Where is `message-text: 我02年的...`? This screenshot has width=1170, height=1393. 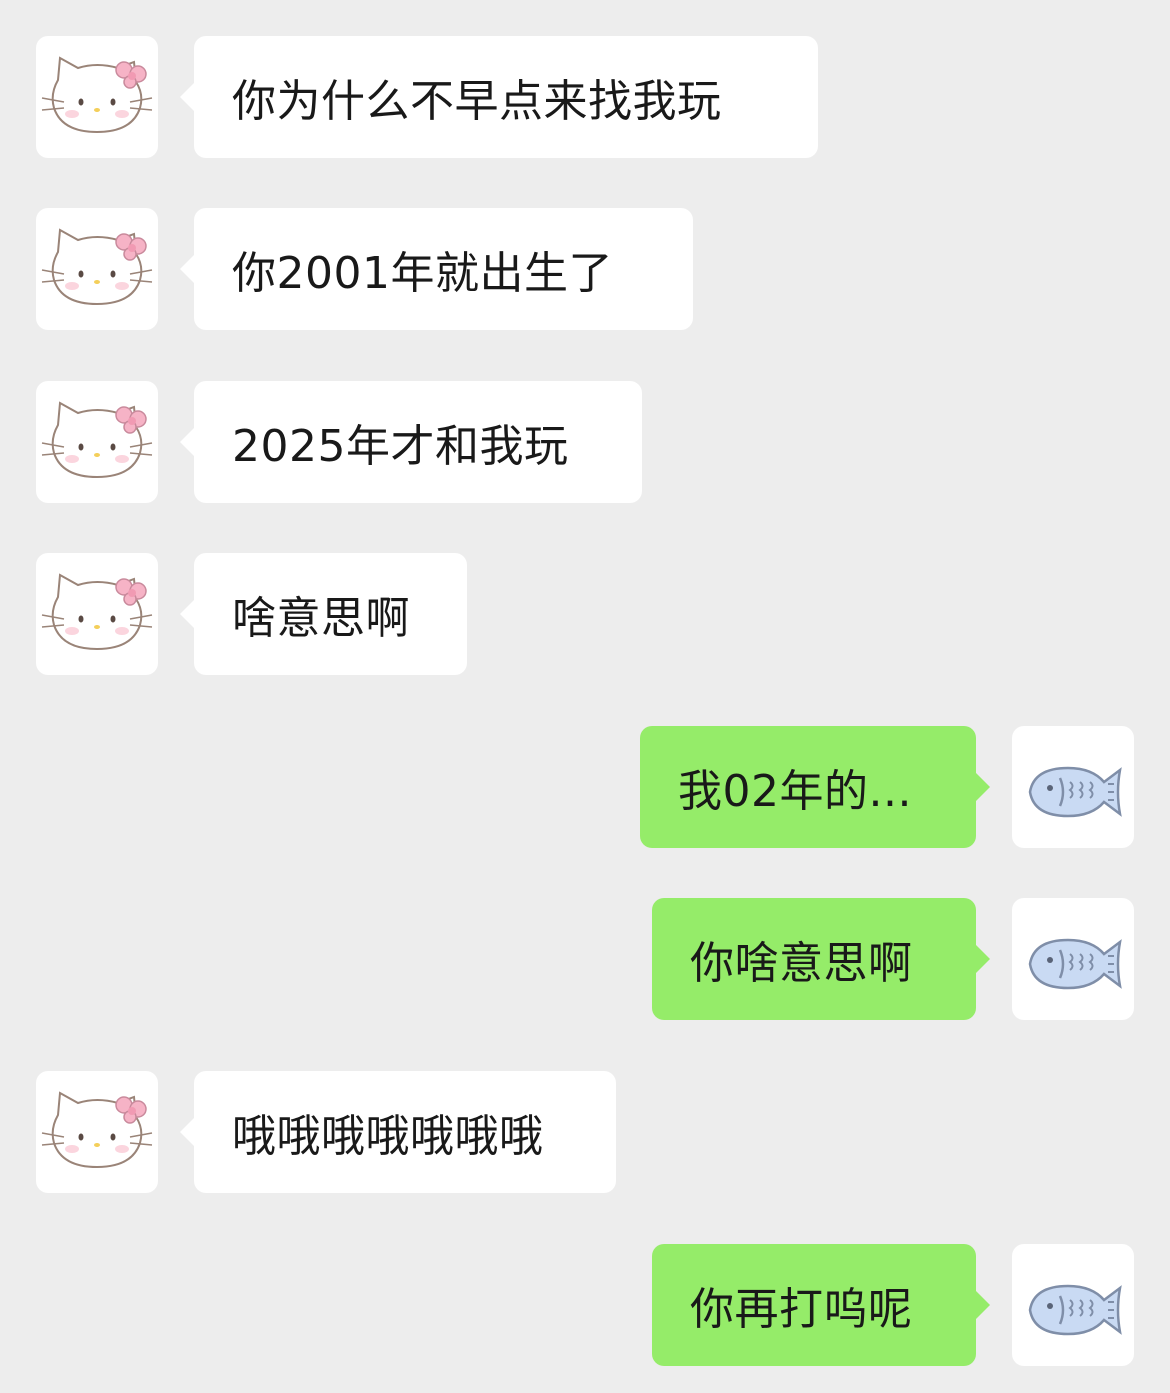
message-text: 我02年的... is located at coordinates (795, 791).